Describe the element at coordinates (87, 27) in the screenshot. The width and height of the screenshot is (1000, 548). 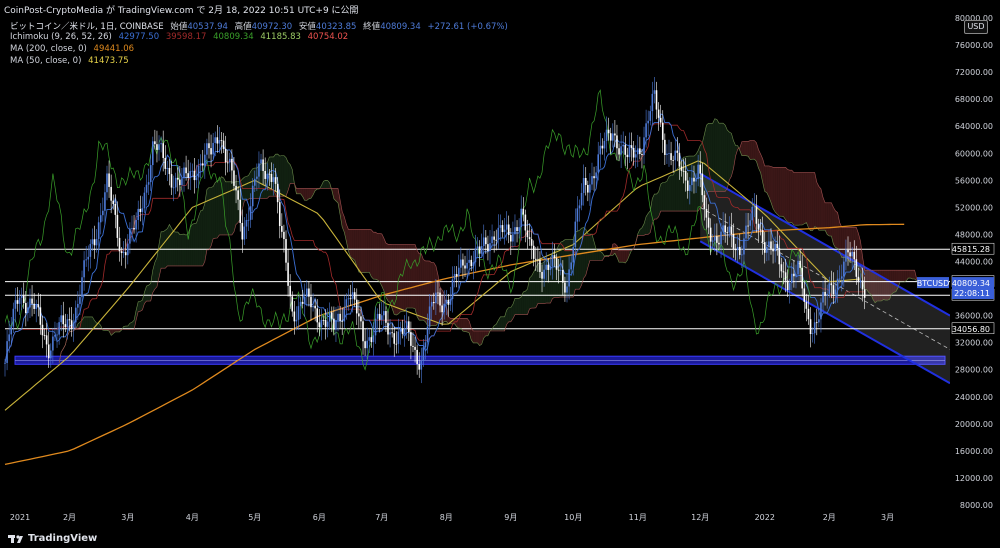
I see `symbol-name: ビットコイン／米ドル, 1日, COINBASE` at that location.